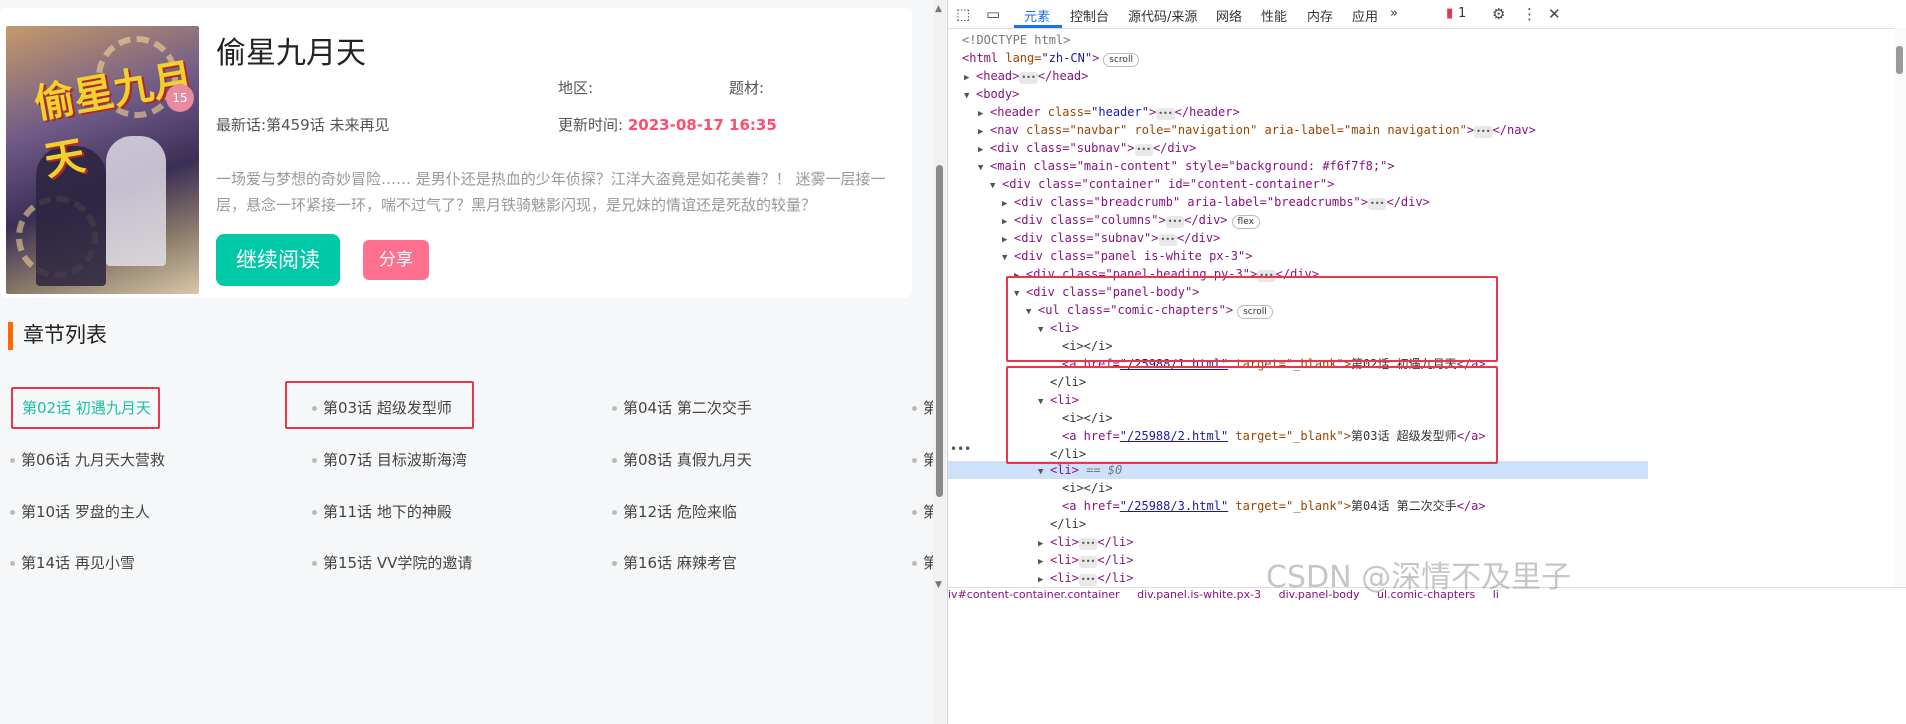  I want to click on settings-gear-icon: ⚙, so click(1498, 14).